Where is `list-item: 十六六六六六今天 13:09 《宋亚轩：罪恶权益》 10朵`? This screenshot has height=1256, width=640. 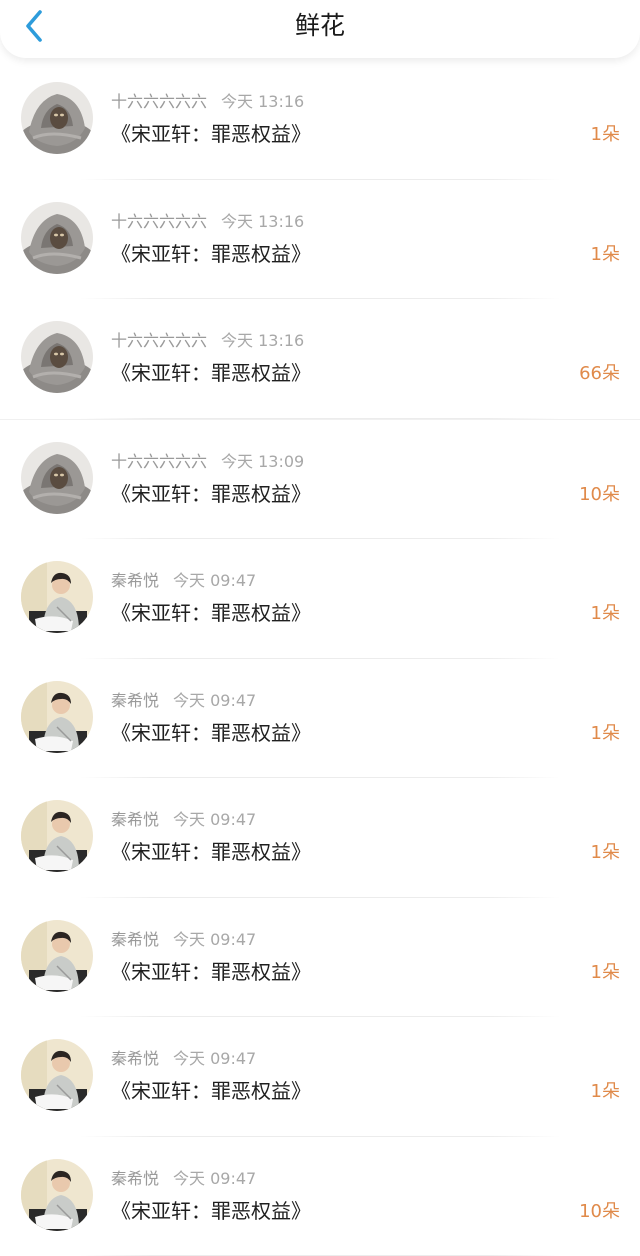 list-item: 十六六六六六今天 13:09 《宋亚轩：罪恶权益》 10朵 is located at coordinates (320, 479).